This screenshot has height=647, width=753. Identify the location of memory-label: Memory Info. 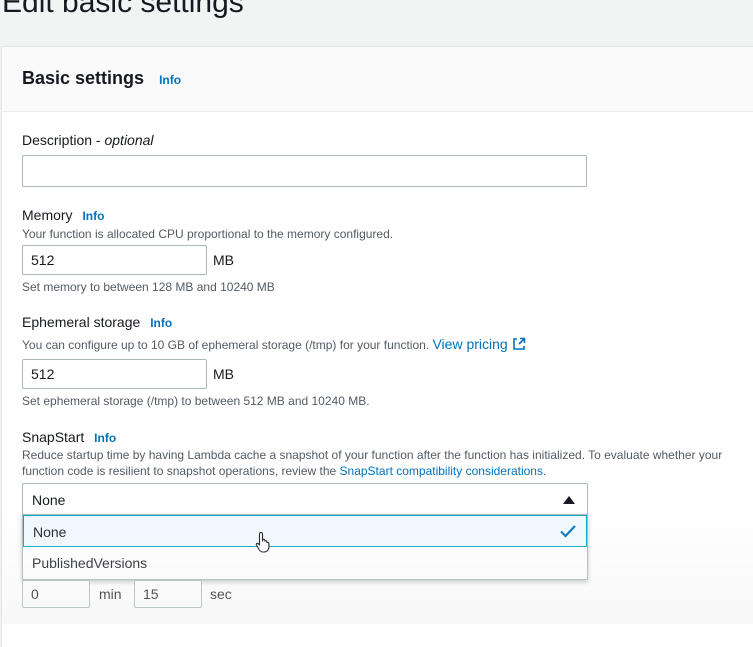
(63, 215).